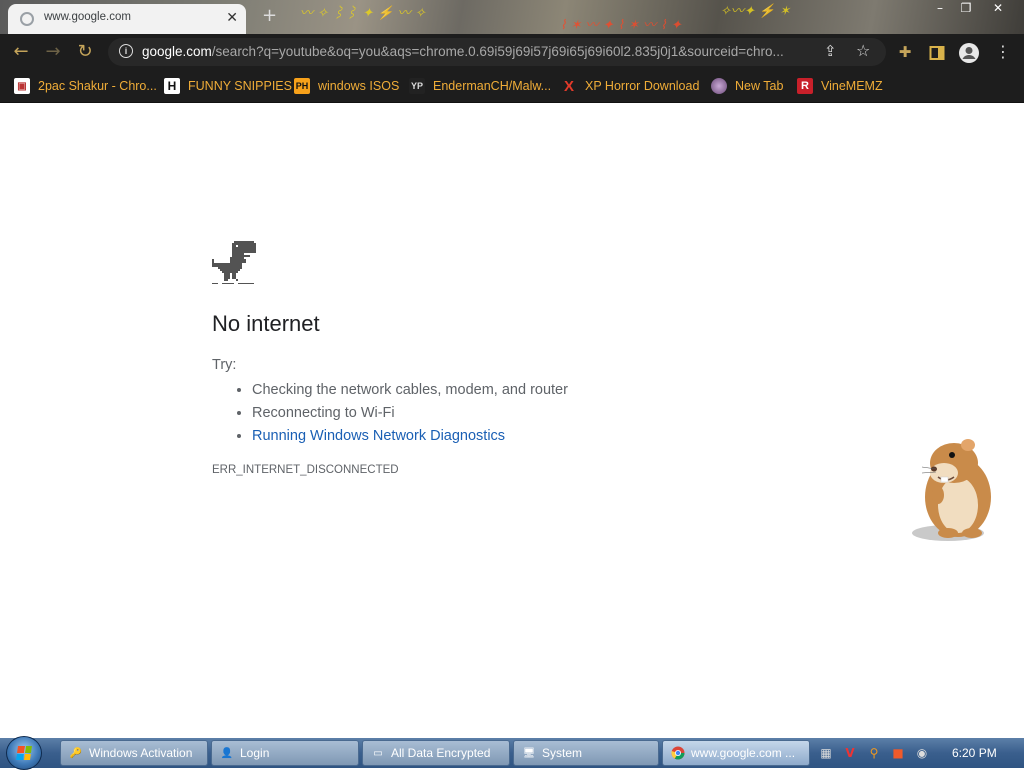 The height and width of the screenshot is (770, 1024). What do you see at coordinates (141, 753) in the screenshot?
I see `taskbar-item-label: Windows Activation` at bounding box center [141, 753].